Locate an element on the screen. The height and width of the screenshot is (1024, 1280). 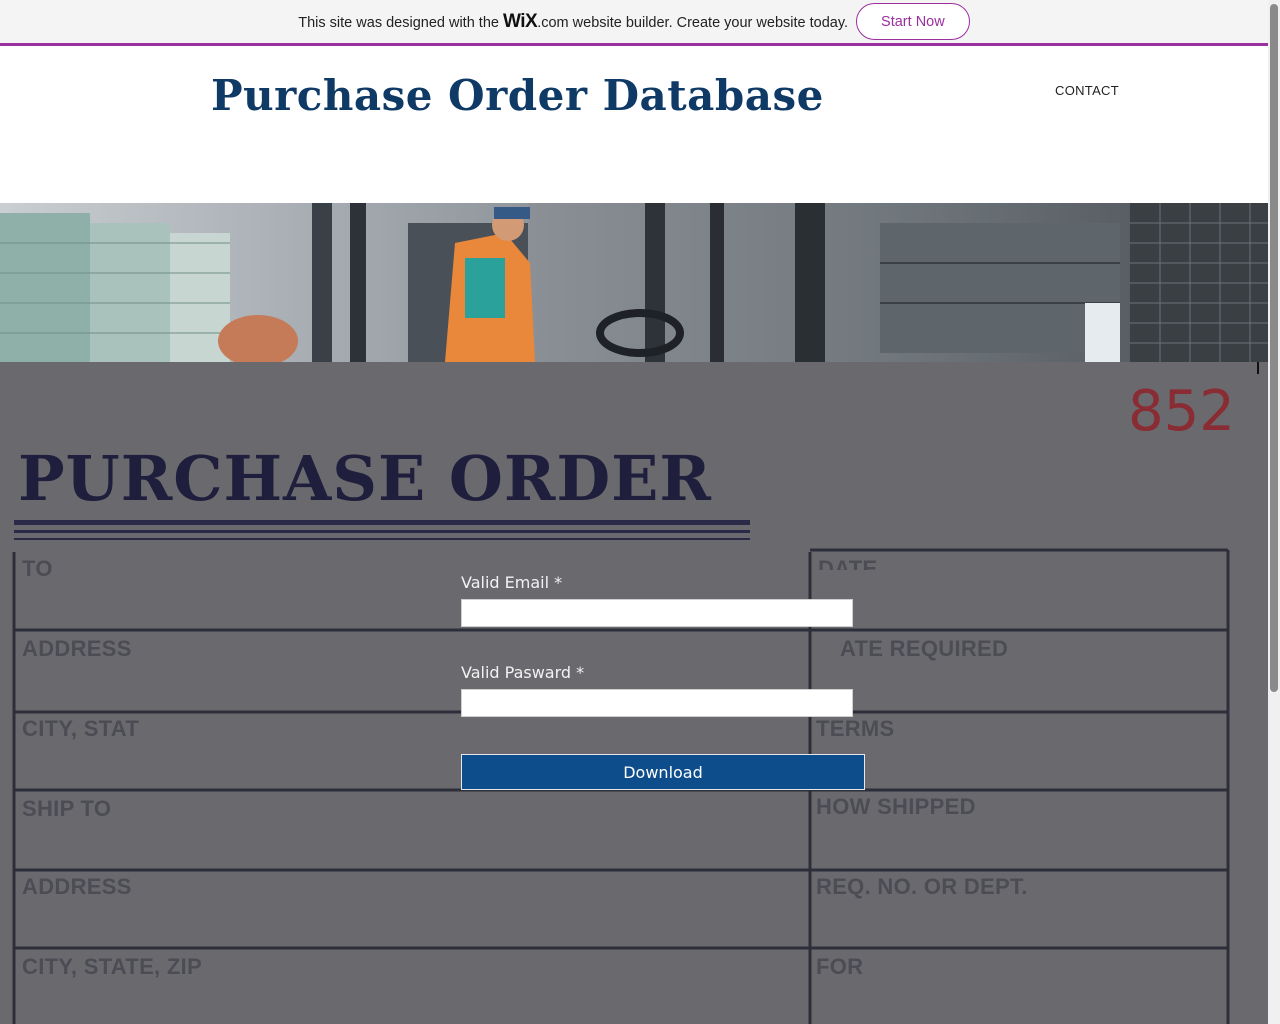
wix-logo: WiX is located at coordinates (520, 21).